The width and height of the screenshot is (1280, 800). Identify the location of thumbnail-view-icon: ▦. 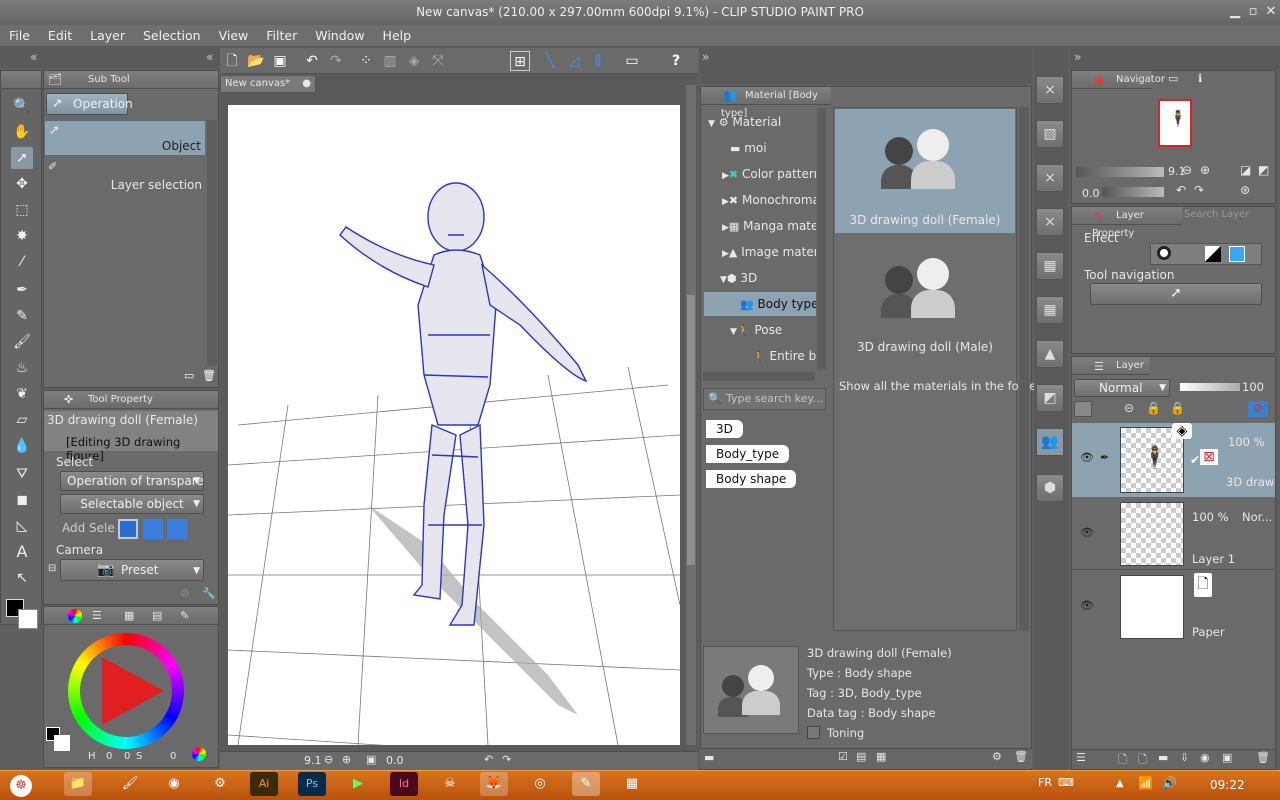
(881, 756).